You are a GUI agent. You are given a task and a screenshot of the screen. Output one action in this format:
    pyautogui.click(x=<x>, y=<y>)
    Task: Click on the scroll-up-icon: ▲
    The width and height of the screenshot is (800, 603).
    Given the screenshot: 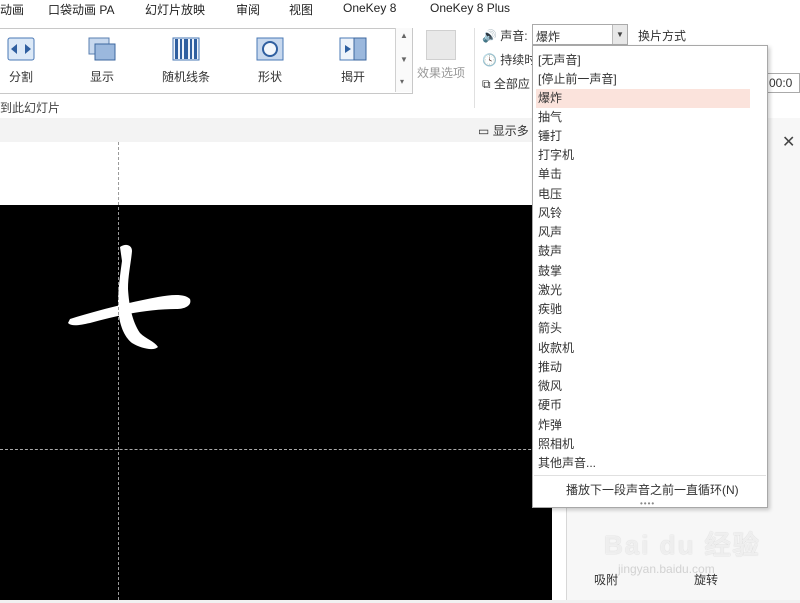 What is the action you would take?
    pyautogui.click(x=404, y=36)
    